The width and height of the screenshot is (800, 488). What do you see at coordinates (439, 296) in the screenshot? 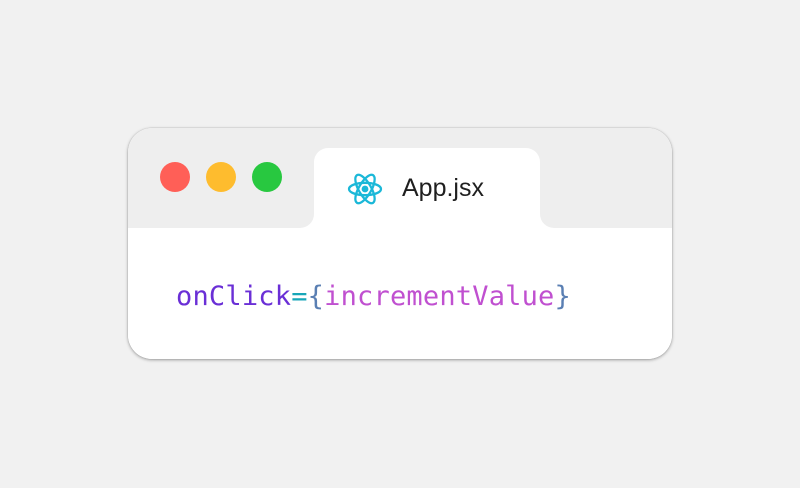
I see `code-identifier: incrementValue` at bounding box center [439, 296].